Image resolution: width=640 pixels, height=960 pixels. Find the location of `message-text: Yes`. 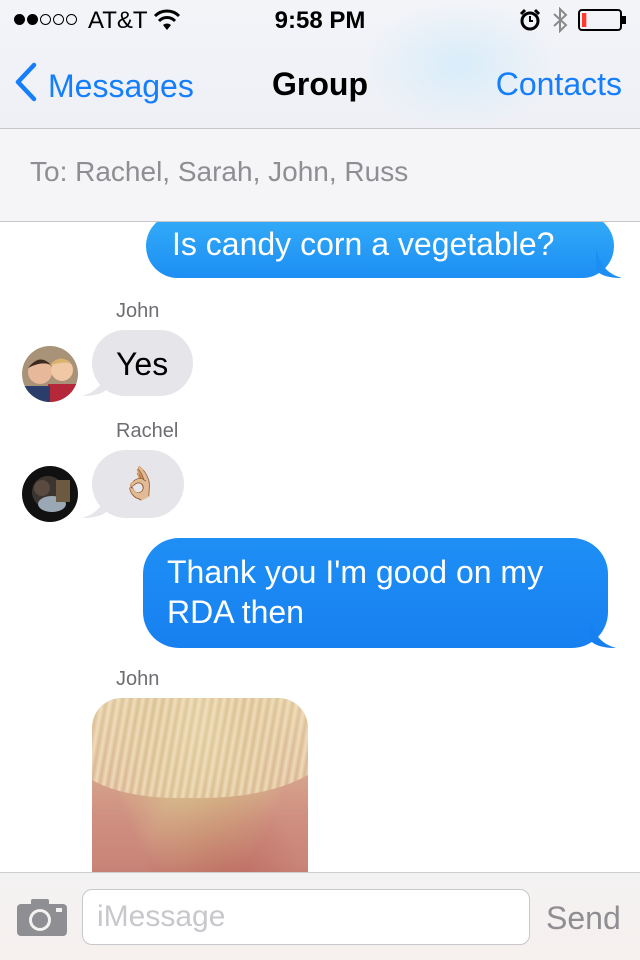

message-text: Yes is located at coordinates (142, 364).